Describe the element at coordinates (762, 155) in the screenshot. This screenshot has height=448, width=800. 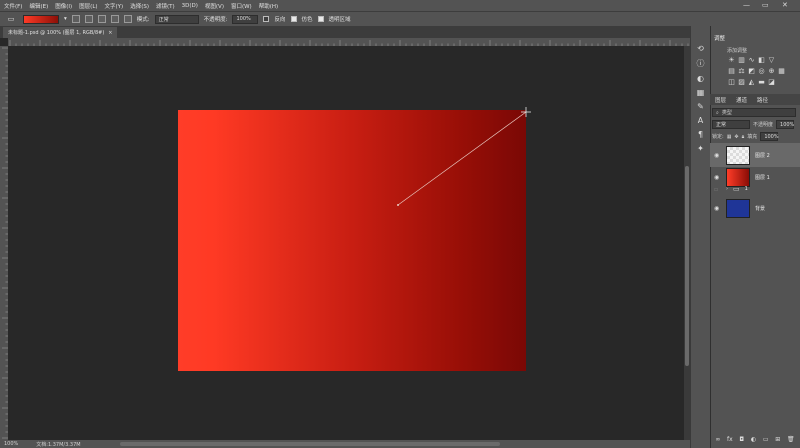
I see `layer-name: 图层 2` at that location.